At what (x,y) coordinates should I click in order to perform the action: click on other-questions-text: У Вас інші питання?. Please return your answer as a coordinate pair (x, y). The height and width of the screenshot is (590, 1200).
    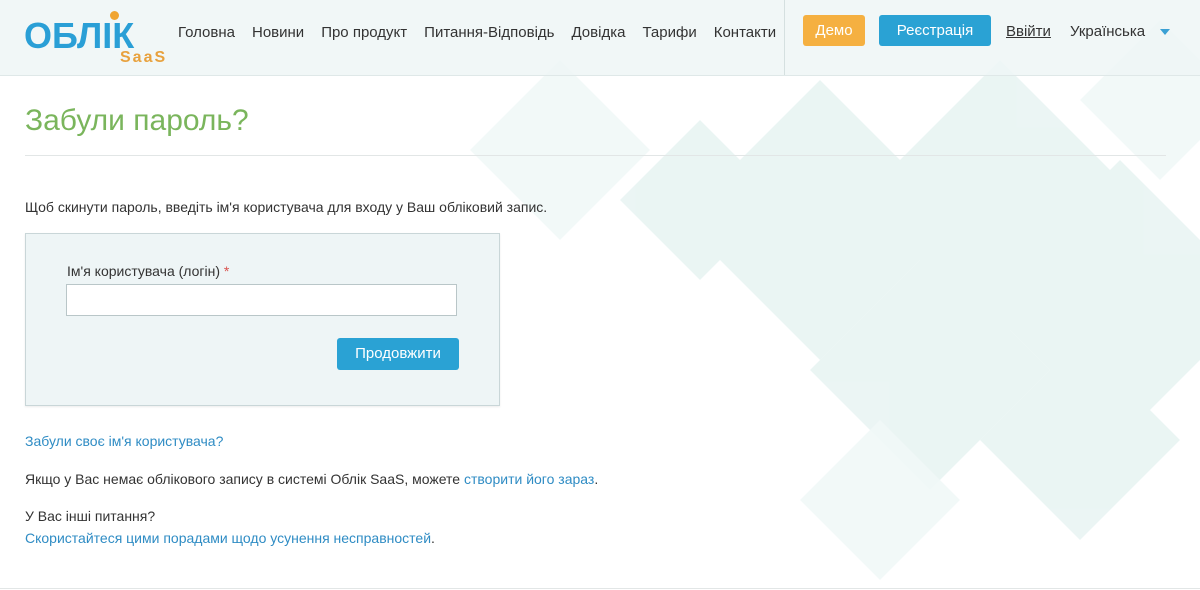
    Looking at the image, I should click on (90, 516).